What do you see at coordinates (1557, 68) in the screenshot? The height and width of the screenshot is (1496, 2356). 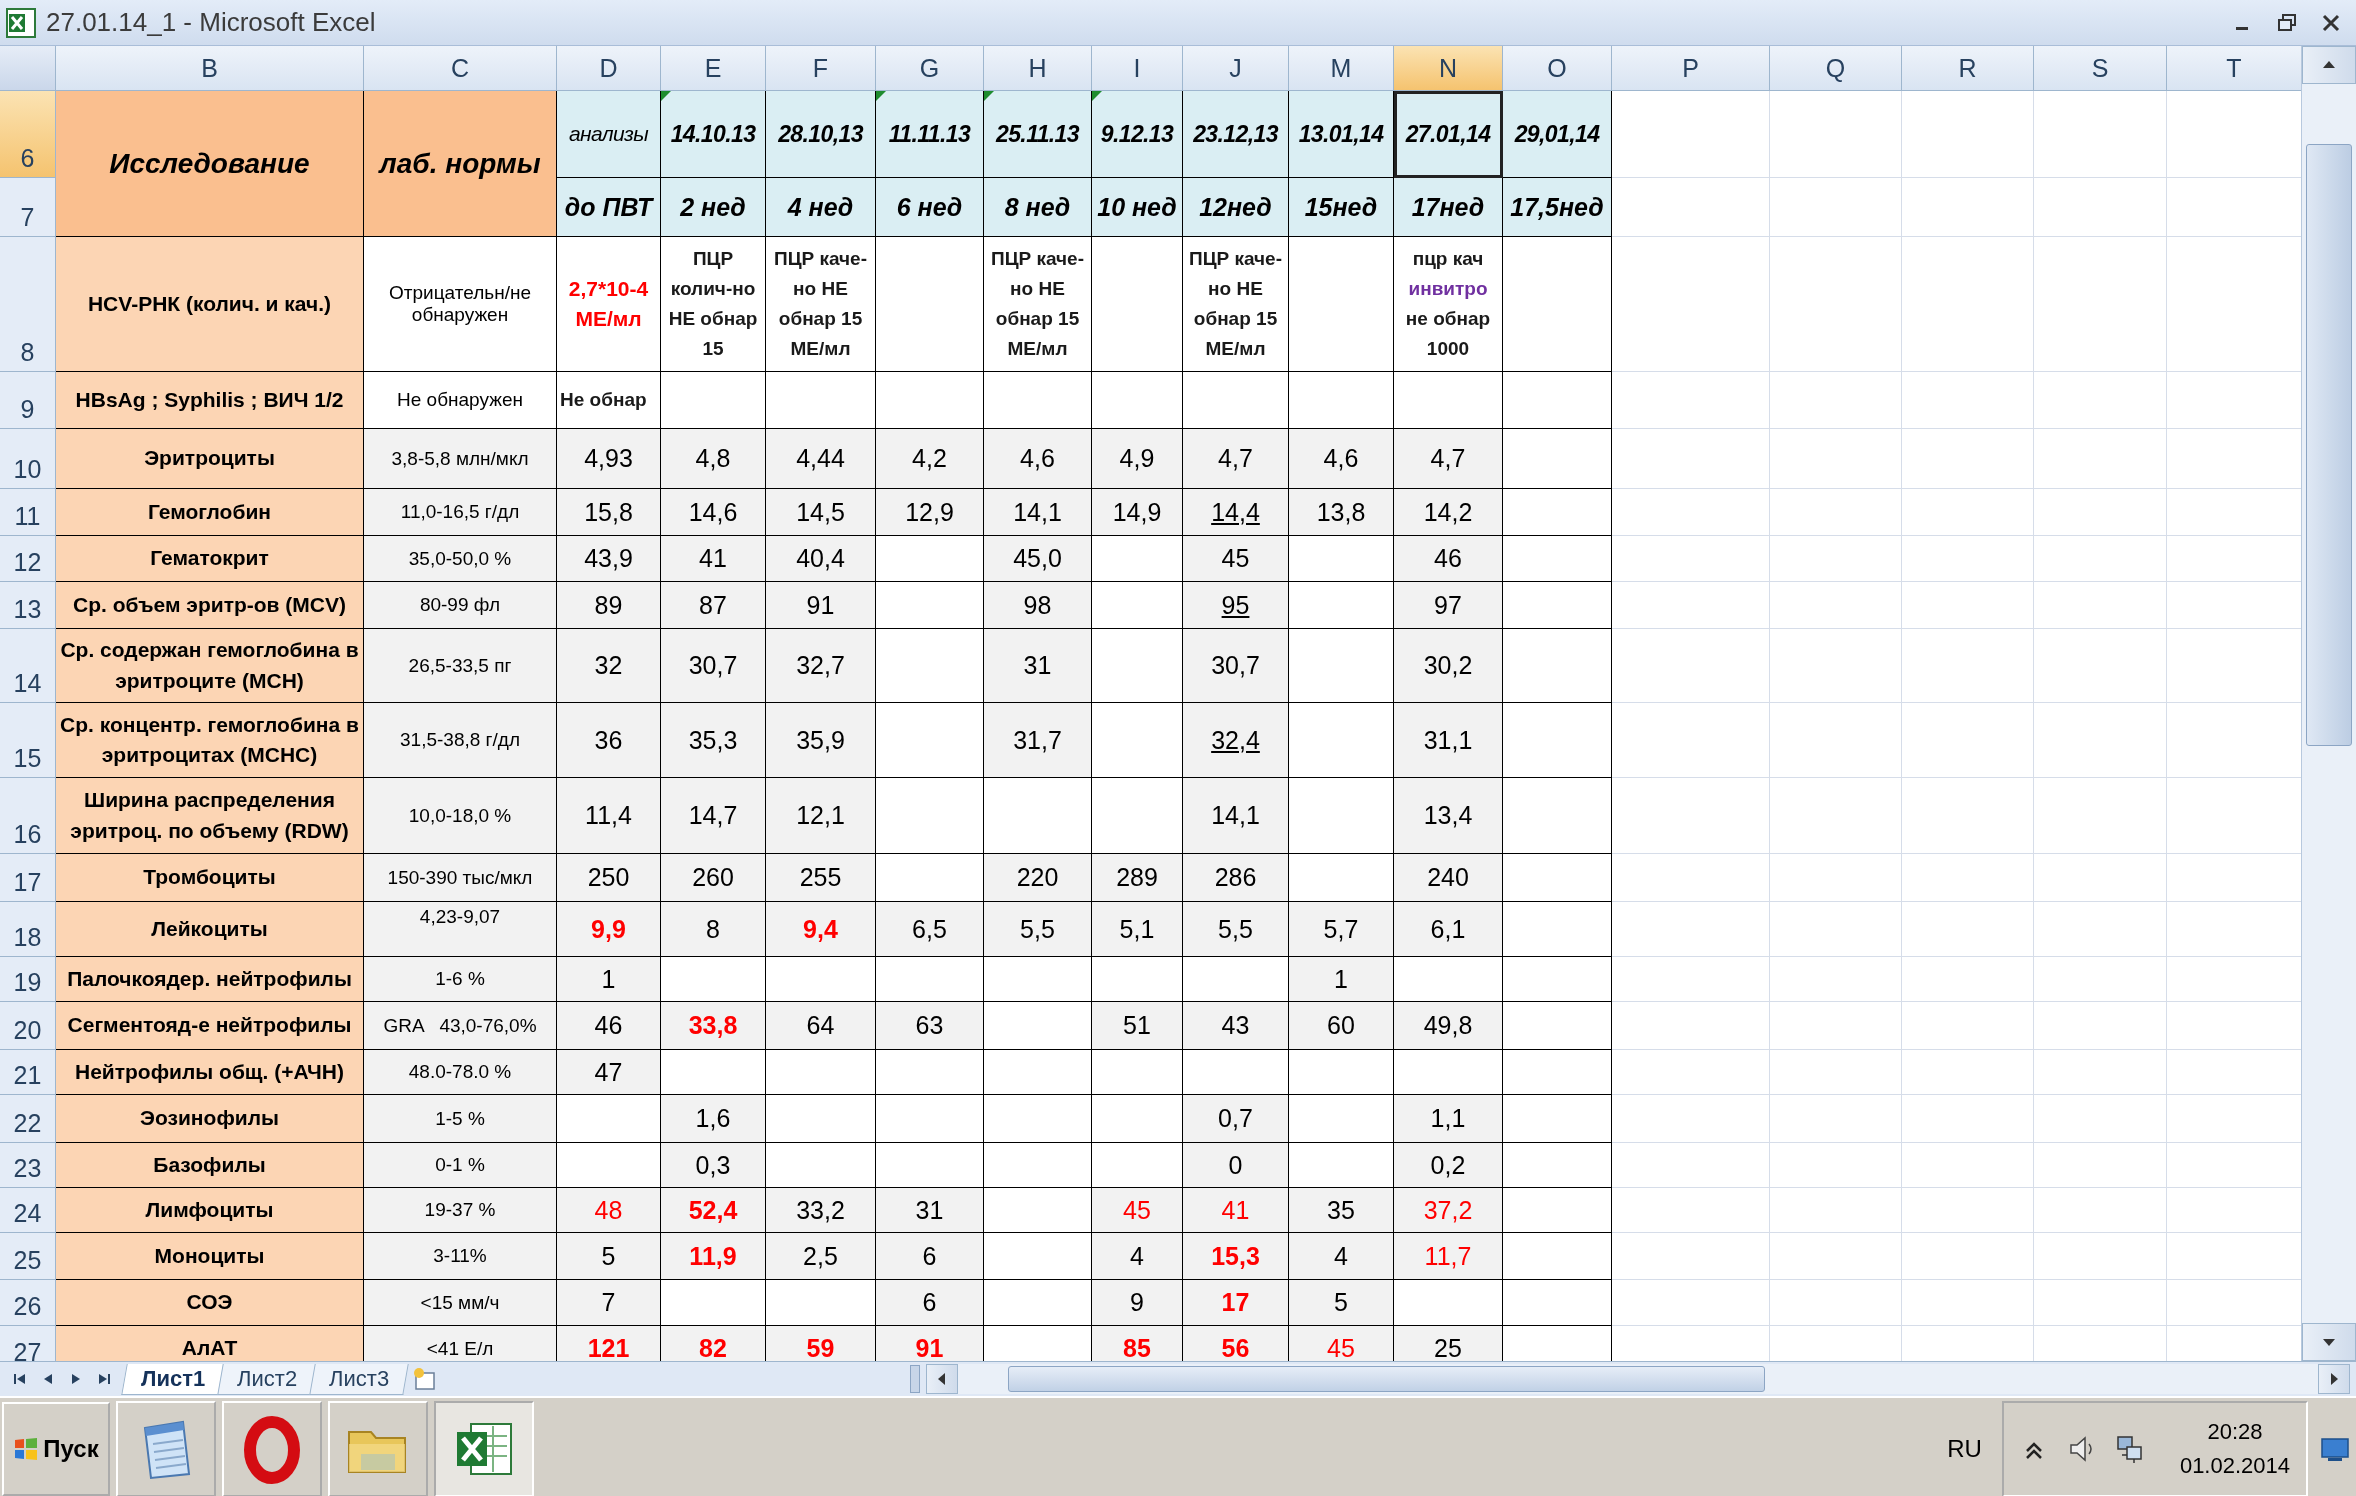 I see `column-header: O` at bounding box center [1557, 68].